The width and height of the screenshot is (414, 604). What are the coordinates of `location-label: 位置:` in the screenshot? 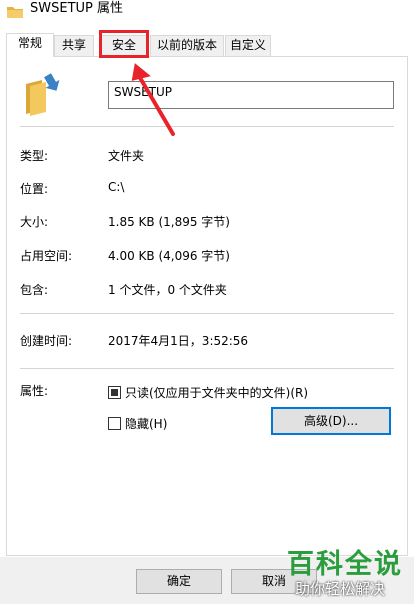 It's located at (34, 189).